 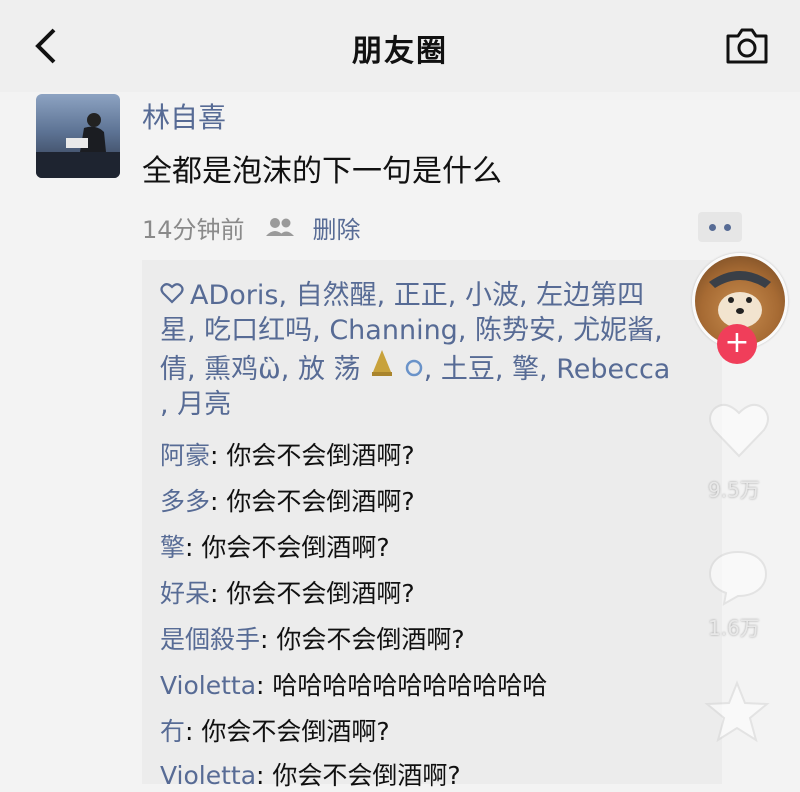 I want to click on likes-line-3-emoji: ὣ, 放 荡, so click(x=314, y=369).